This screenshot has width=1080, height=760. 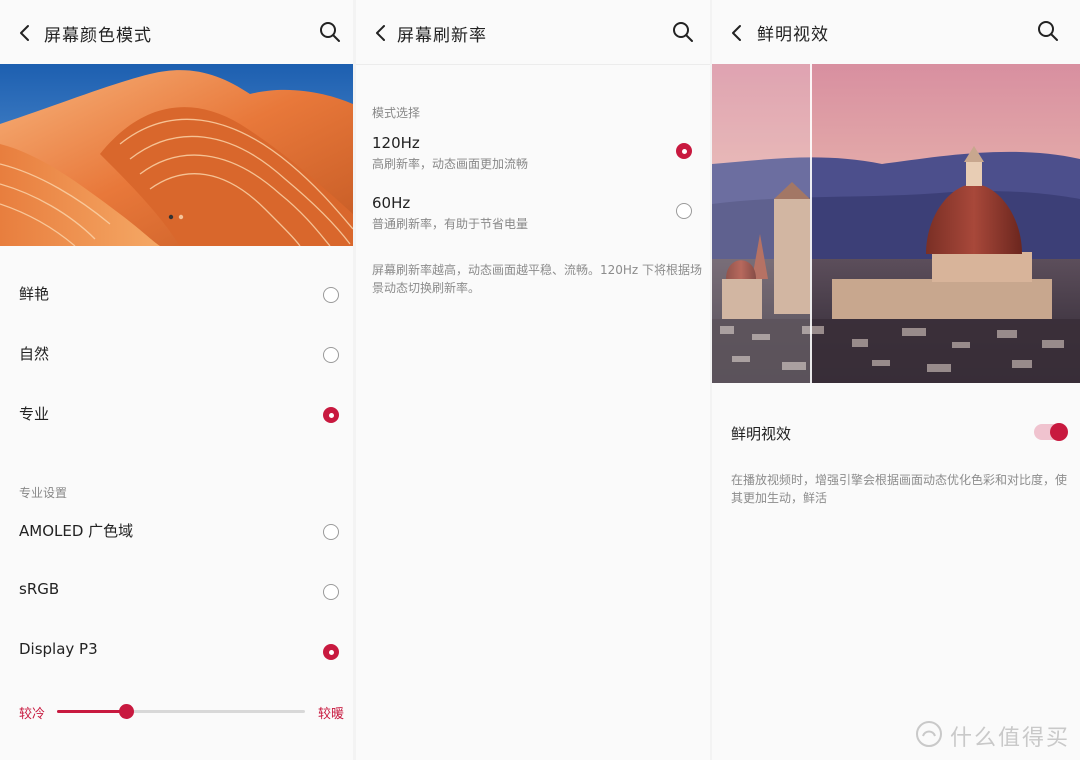 I want to click on vivid-toggle-switch, so click(x=1051, y=432).